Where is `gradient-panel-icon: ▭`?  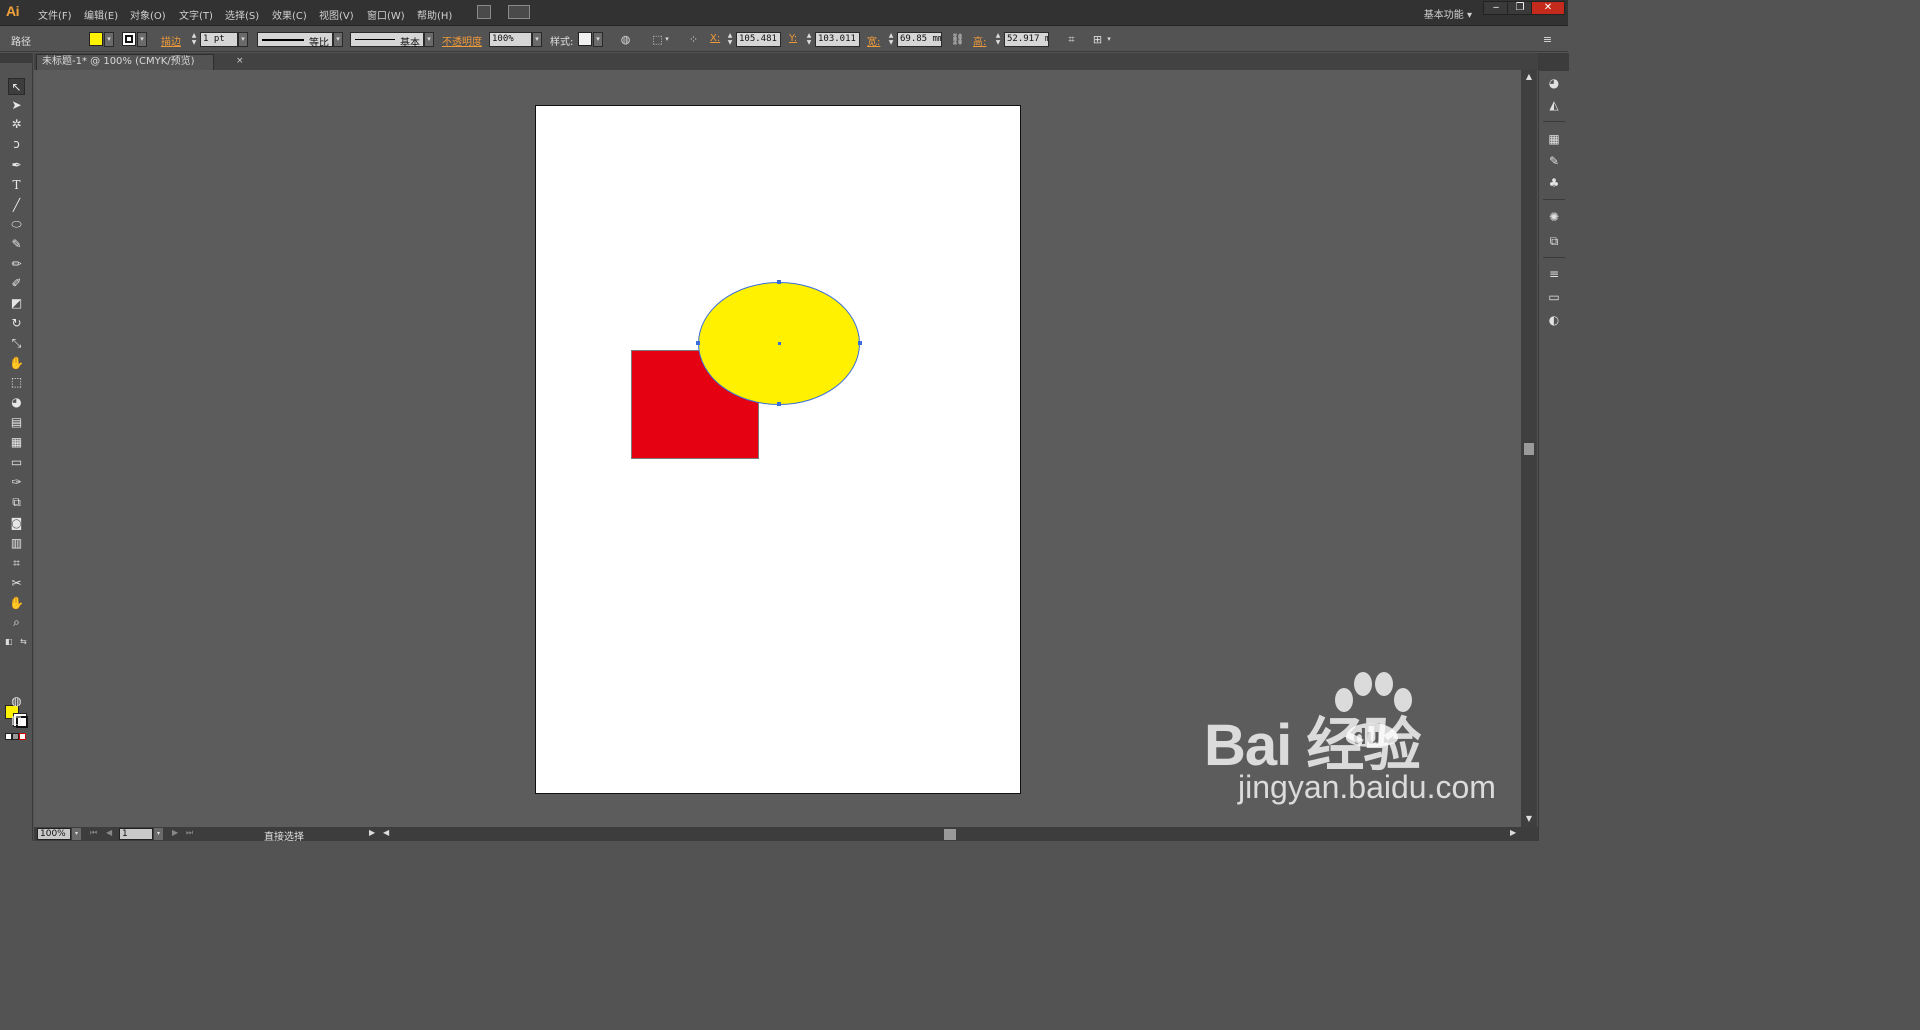
gradient-panel-icon: ▭ is located at coordinates (1554, 297).